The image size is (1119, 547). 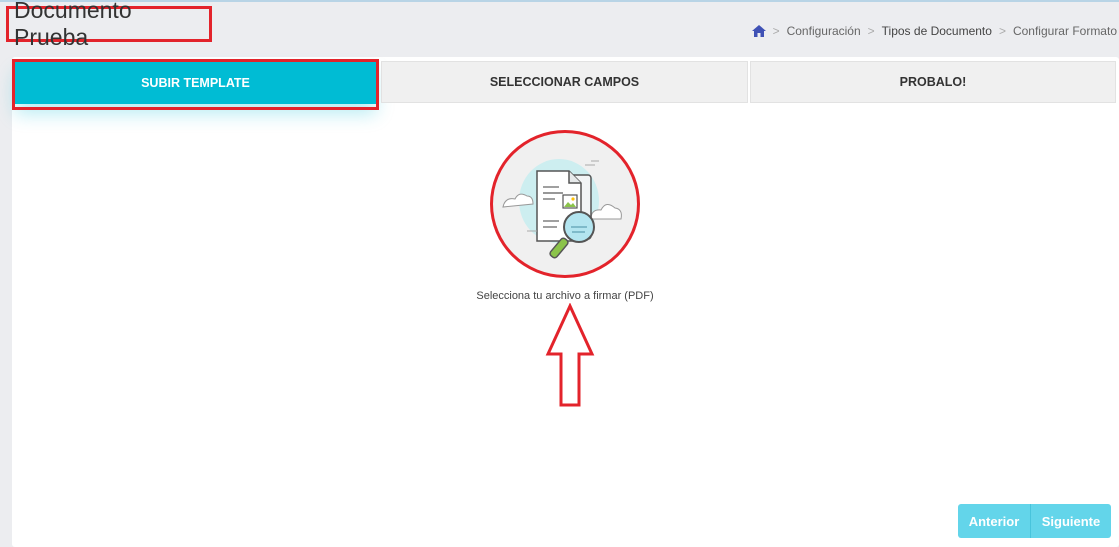 What do you see at coordinates (1071, 521) in the screenshot?
I see `next-button: Siguiente` at bounding box center [1071, 521].